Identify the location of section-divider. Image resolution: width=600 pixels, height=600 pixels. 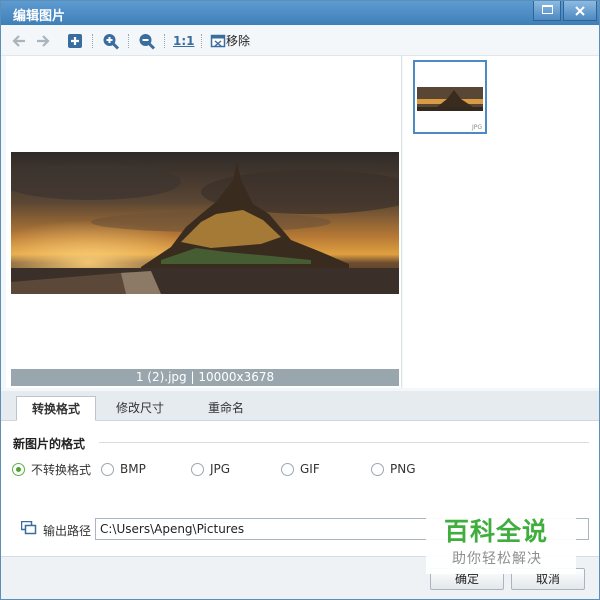
(344, 442).